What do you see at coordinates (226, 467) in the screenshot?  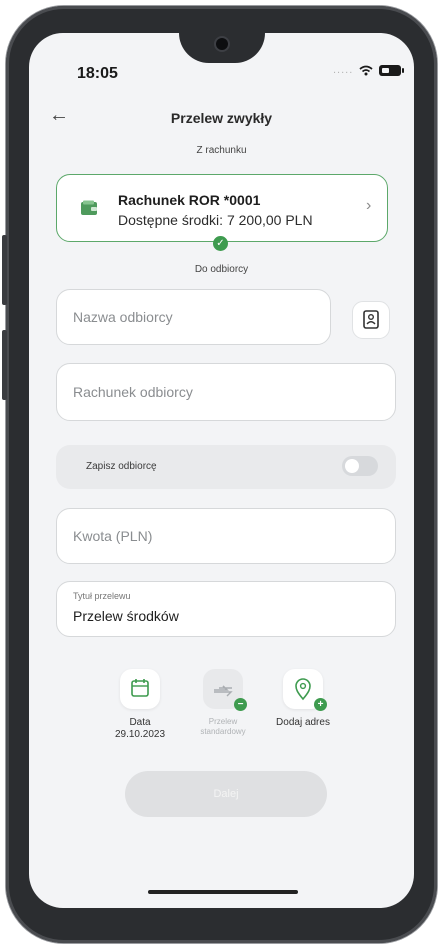 I see `save-recipient-row: Zapisz odbiorcę` at bounding box center [226, 467].